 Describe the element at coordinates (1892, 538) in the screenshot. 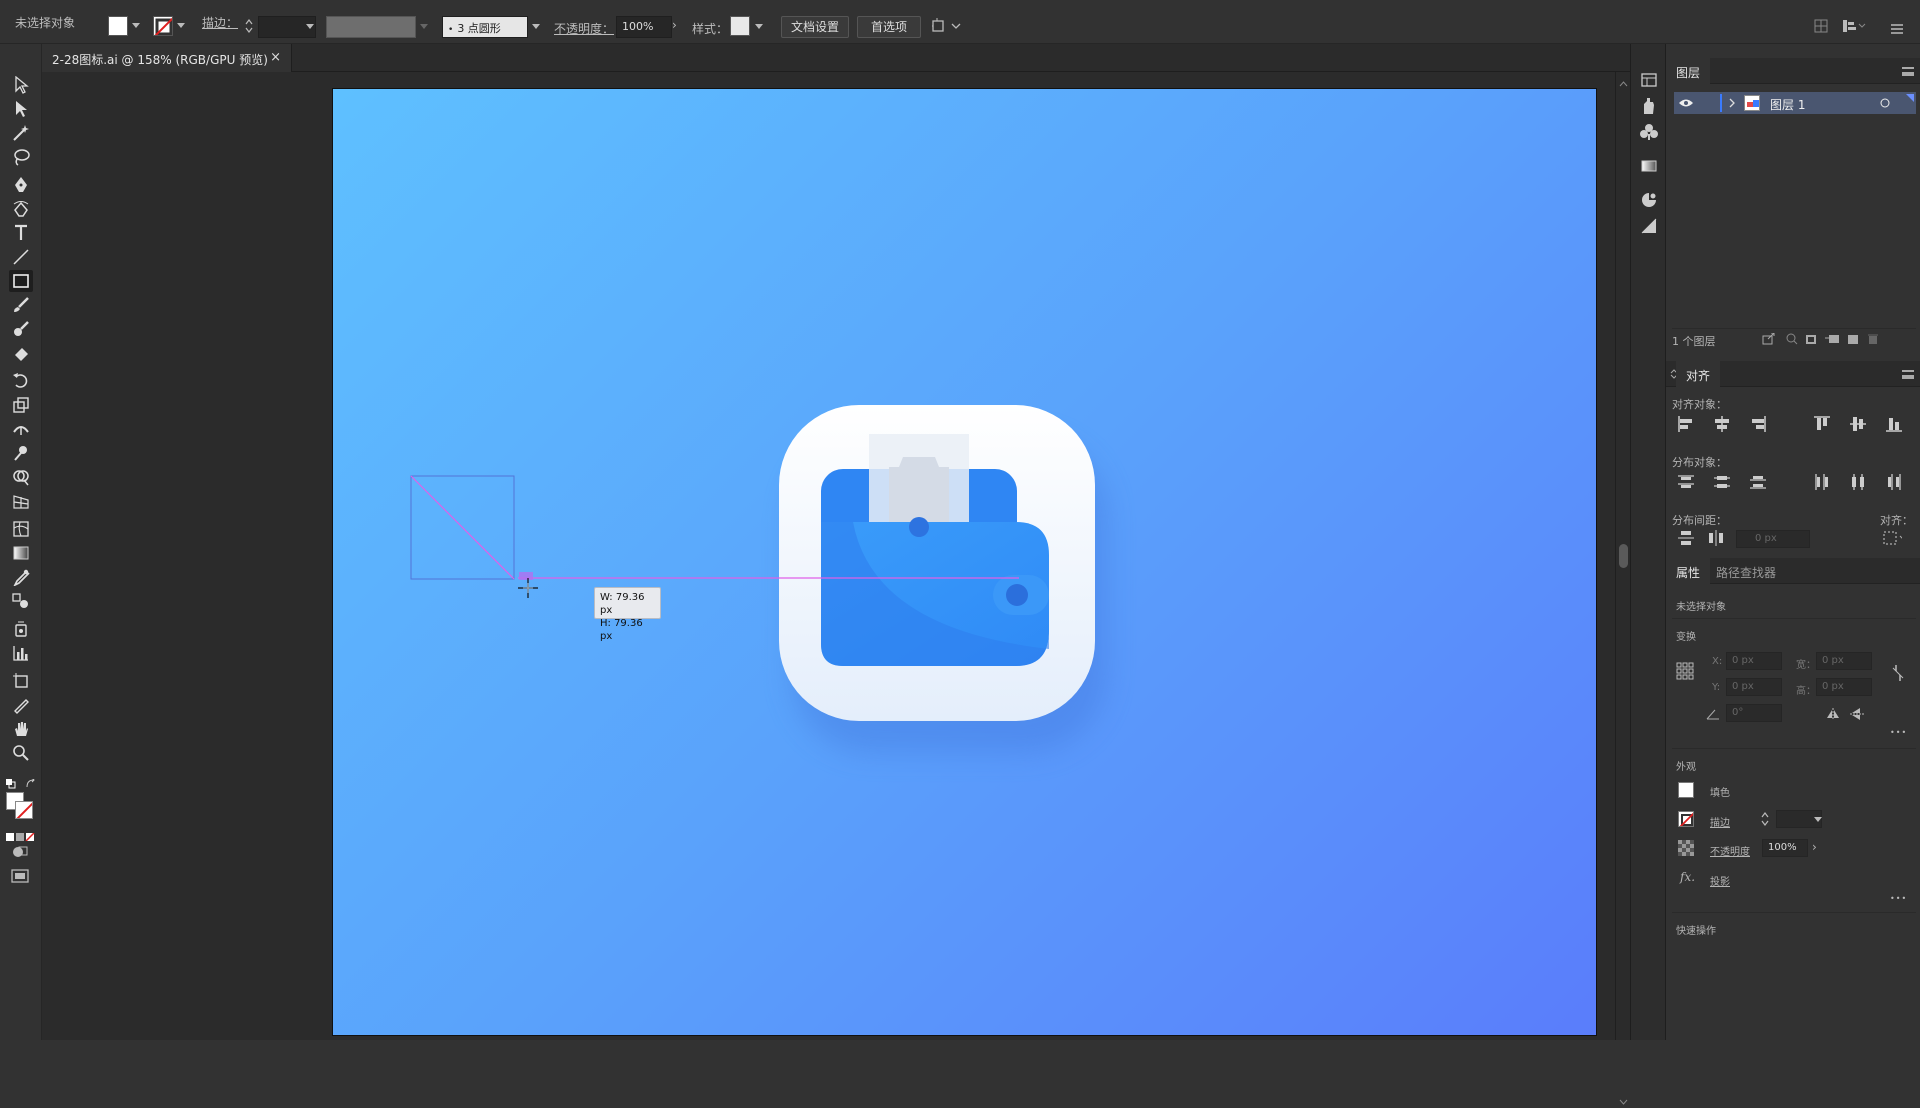

I see `align-to-selection-icon` at that location.